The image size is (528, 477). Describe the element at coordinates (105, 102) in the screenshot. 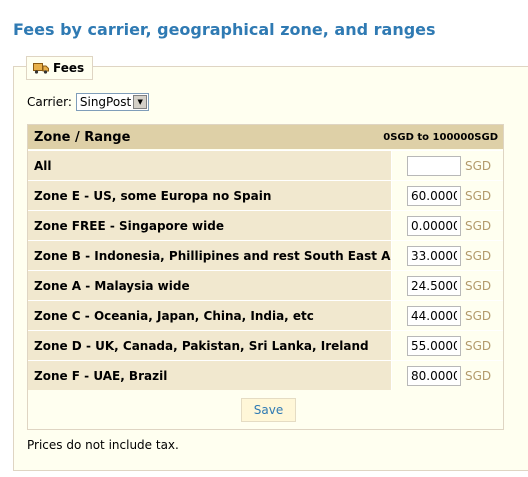

I see `carrier-select-value: SingPost` at that location.